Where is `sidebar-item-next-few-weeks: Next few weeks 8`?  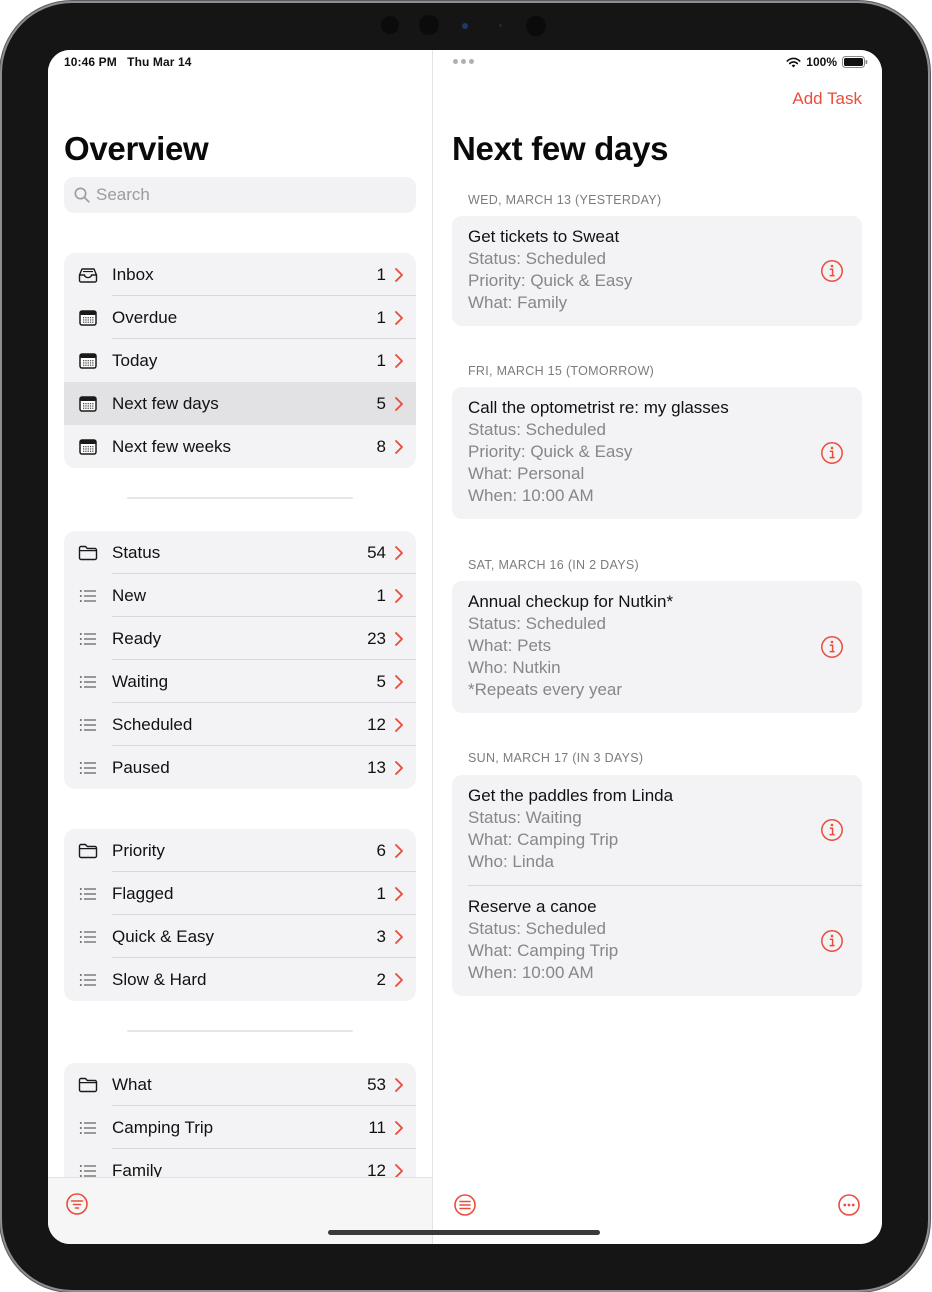
sidebar-item-next-few-weeks: Next few weeks 8 is located at coordinates (240, 446).